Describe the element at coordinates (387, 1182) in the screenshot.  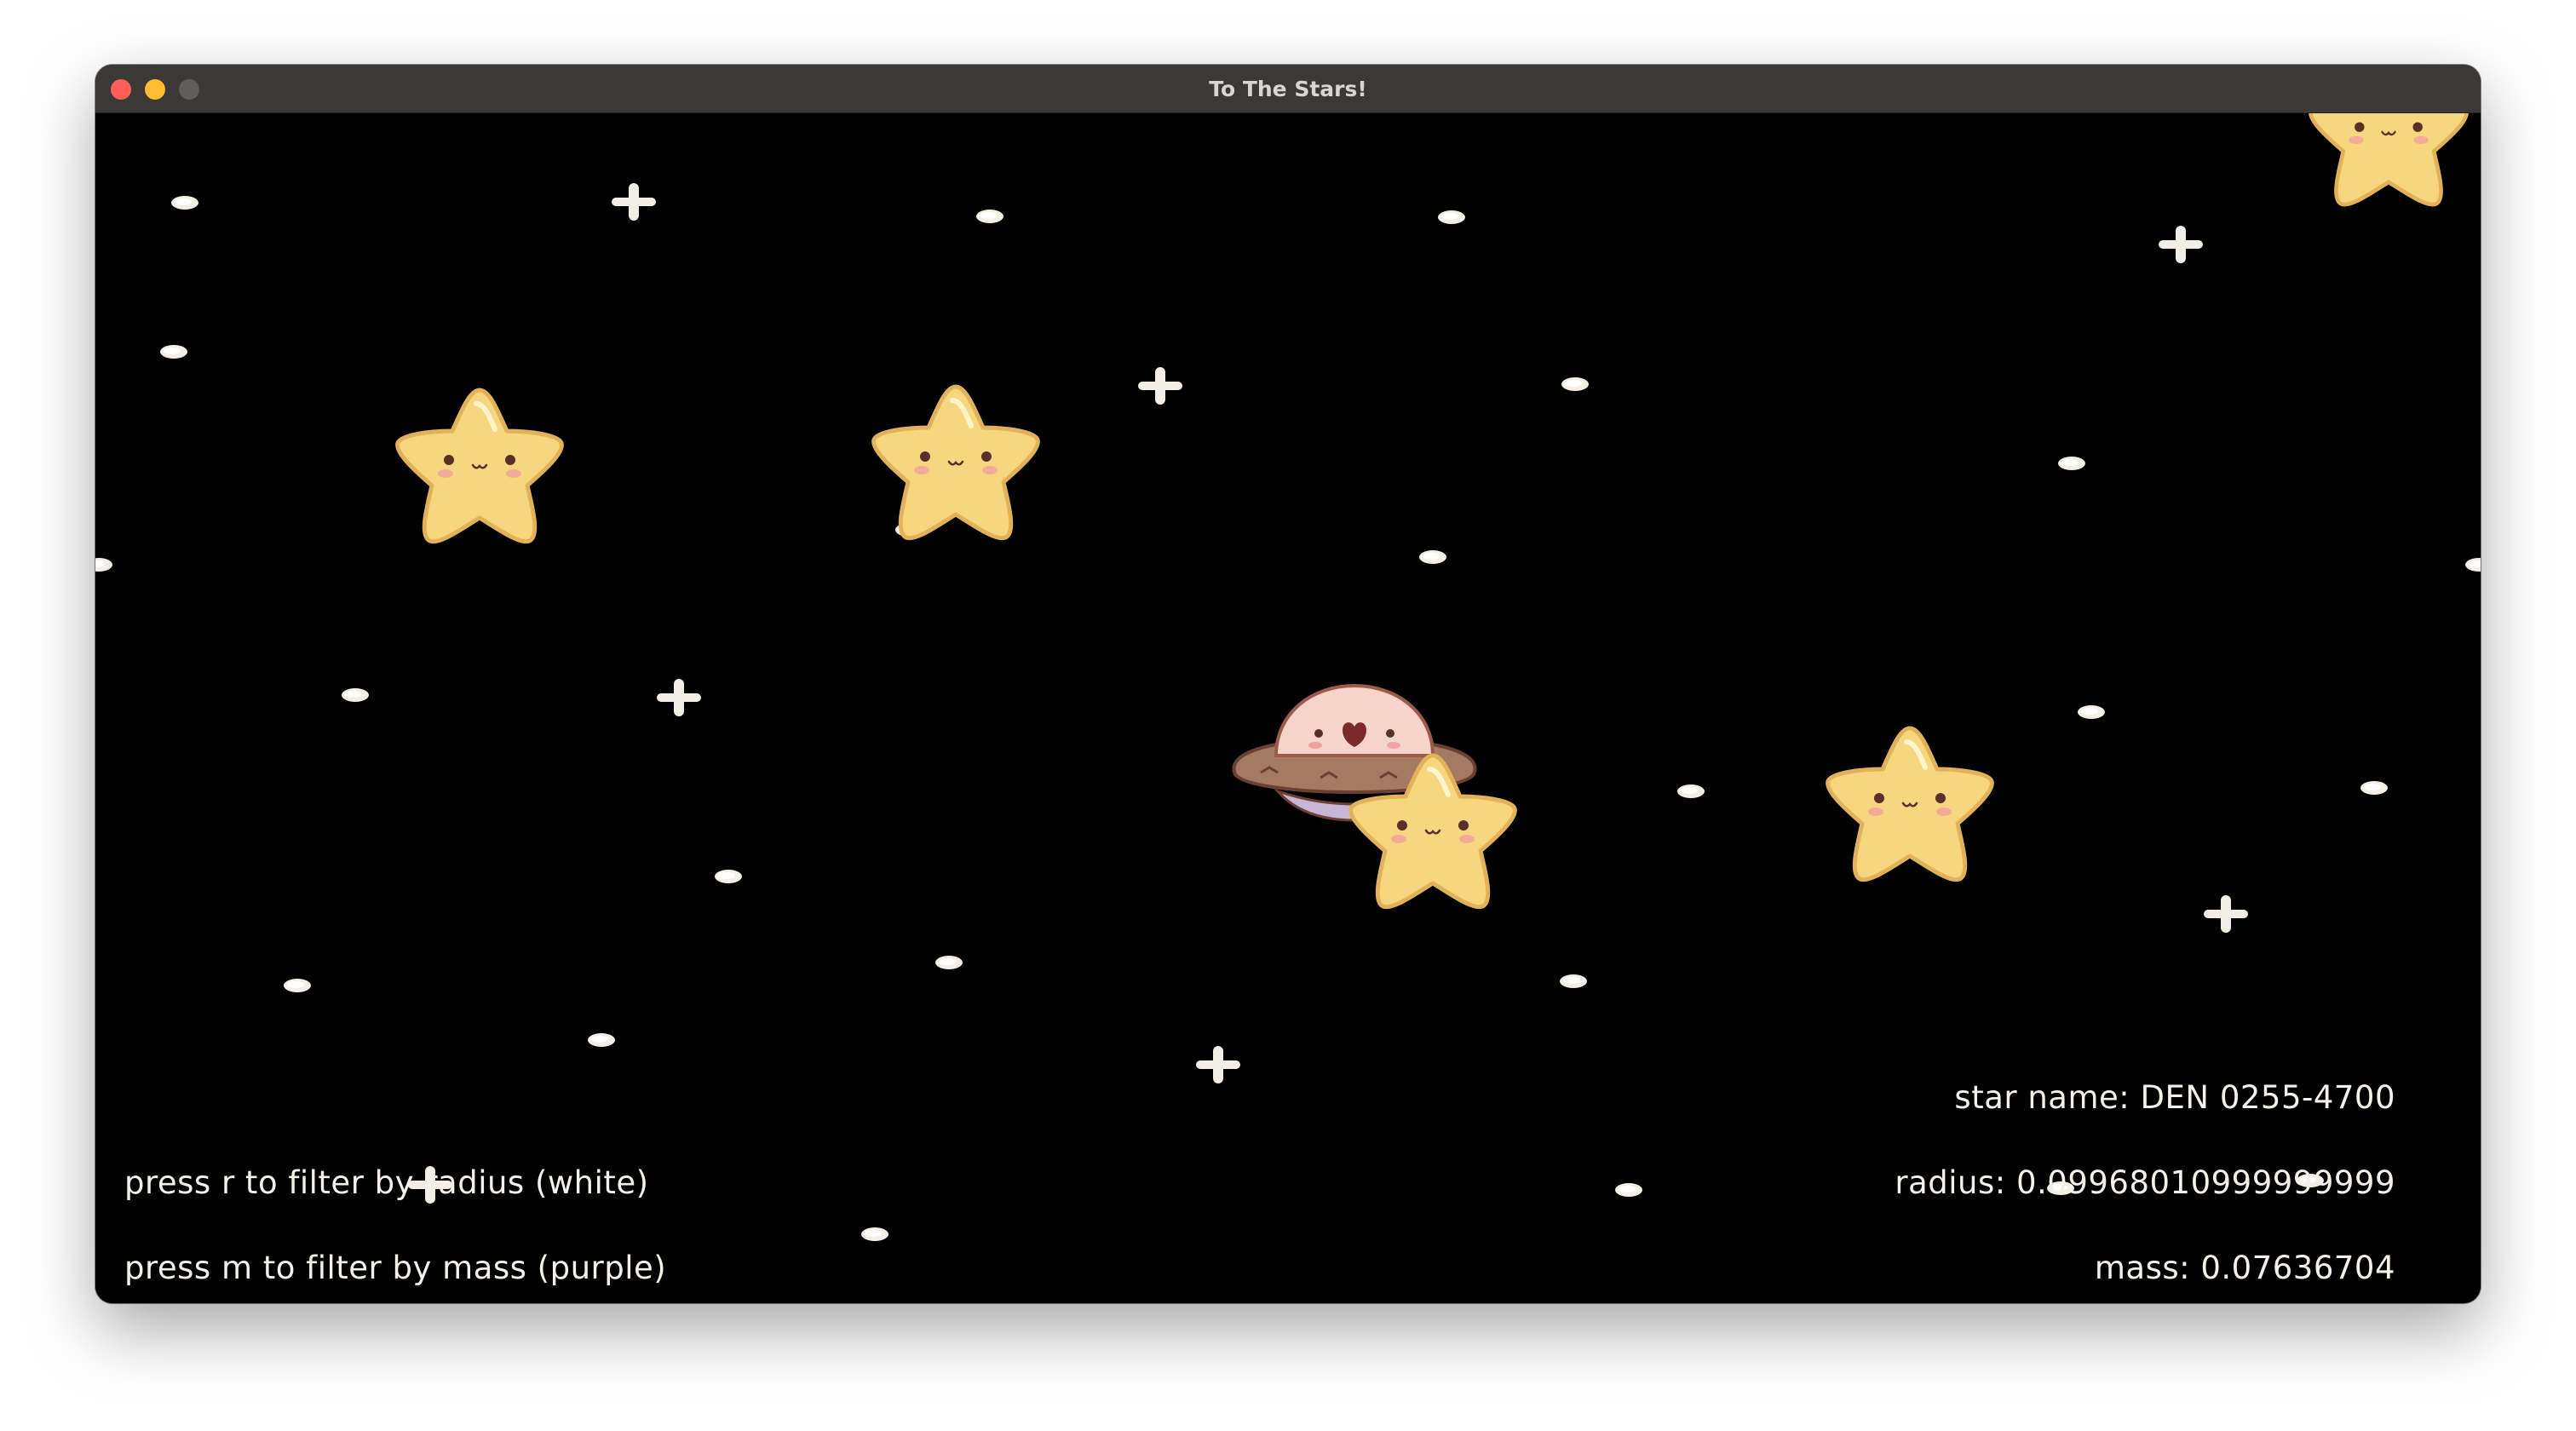
I see `radius-filter-hint: press r to filter by radius (white)` at that location.